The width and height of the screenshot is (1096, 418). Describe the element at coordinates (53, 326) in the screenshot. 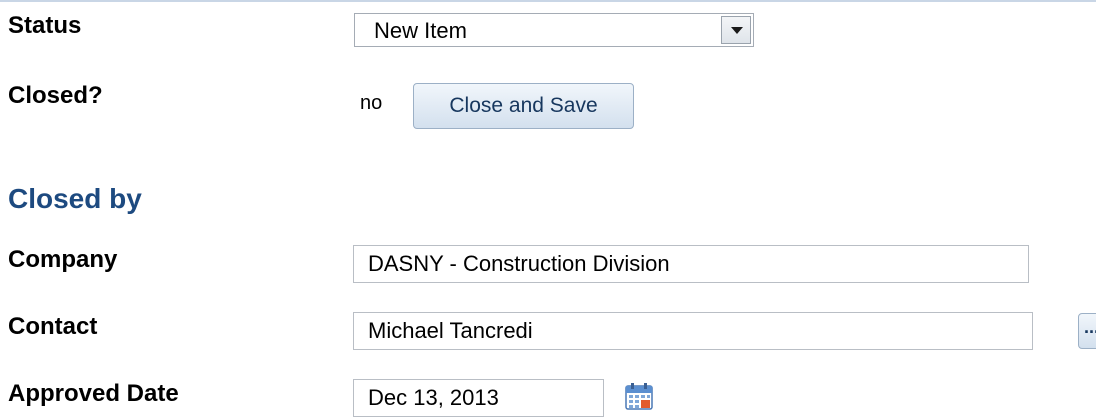

I see `contact-label: Contact` at that location.